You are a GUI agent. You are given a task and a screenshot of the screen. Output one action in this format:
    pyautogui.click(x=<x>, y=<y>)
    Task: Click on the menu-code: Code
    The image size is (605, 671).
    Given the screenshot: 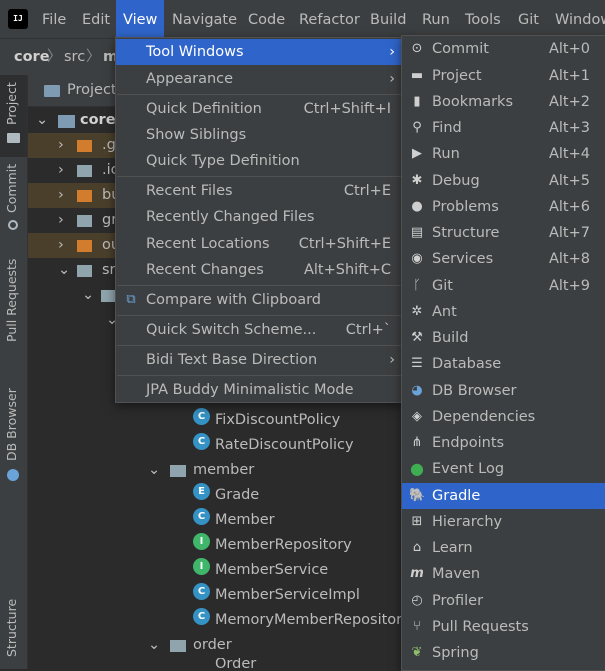 What is the action you would take?
    pyautogui.click(x=266, y=19)
    